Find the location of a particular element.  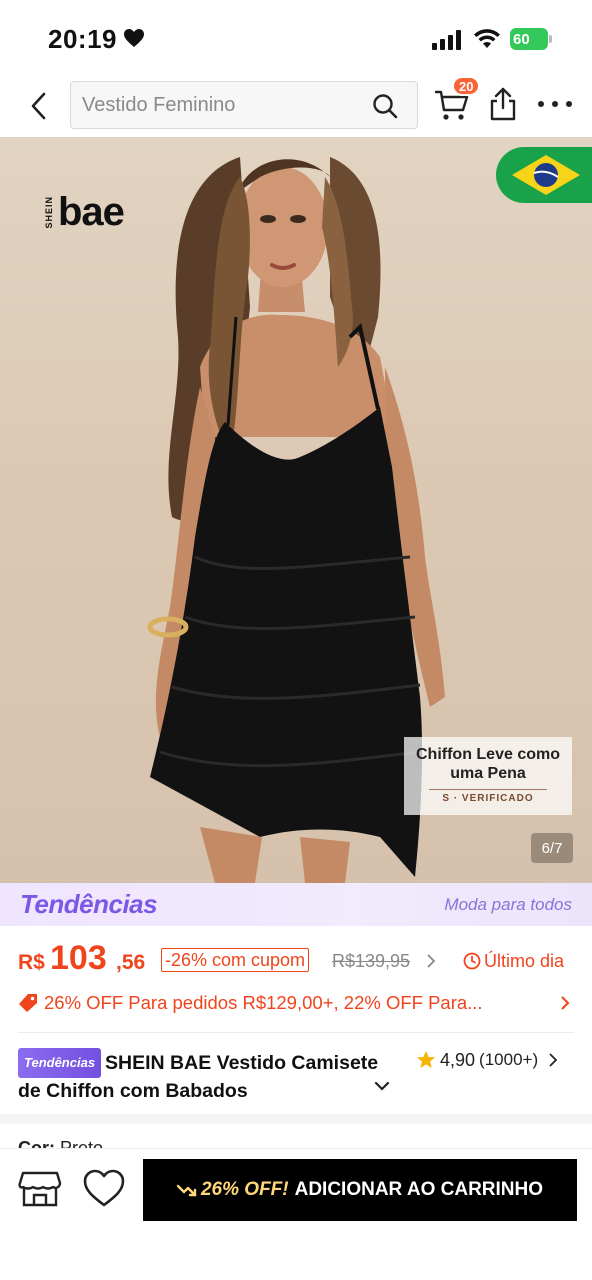

original-price: R$139,95 is located at coordinates (371, 961).